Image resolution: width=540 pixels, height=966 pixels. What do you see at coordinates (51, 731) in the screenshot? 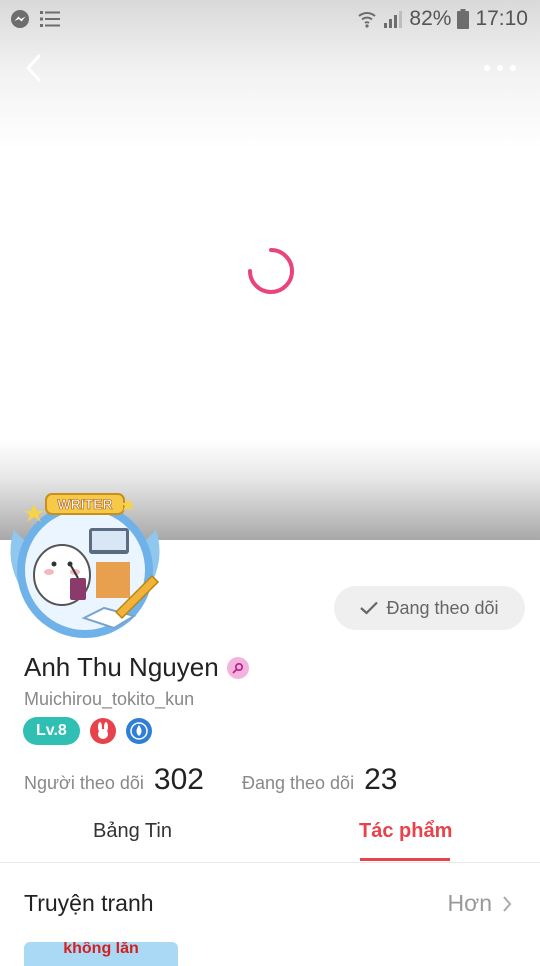
I see `level-badge: Lv.8` at bounding box center [51, 731].